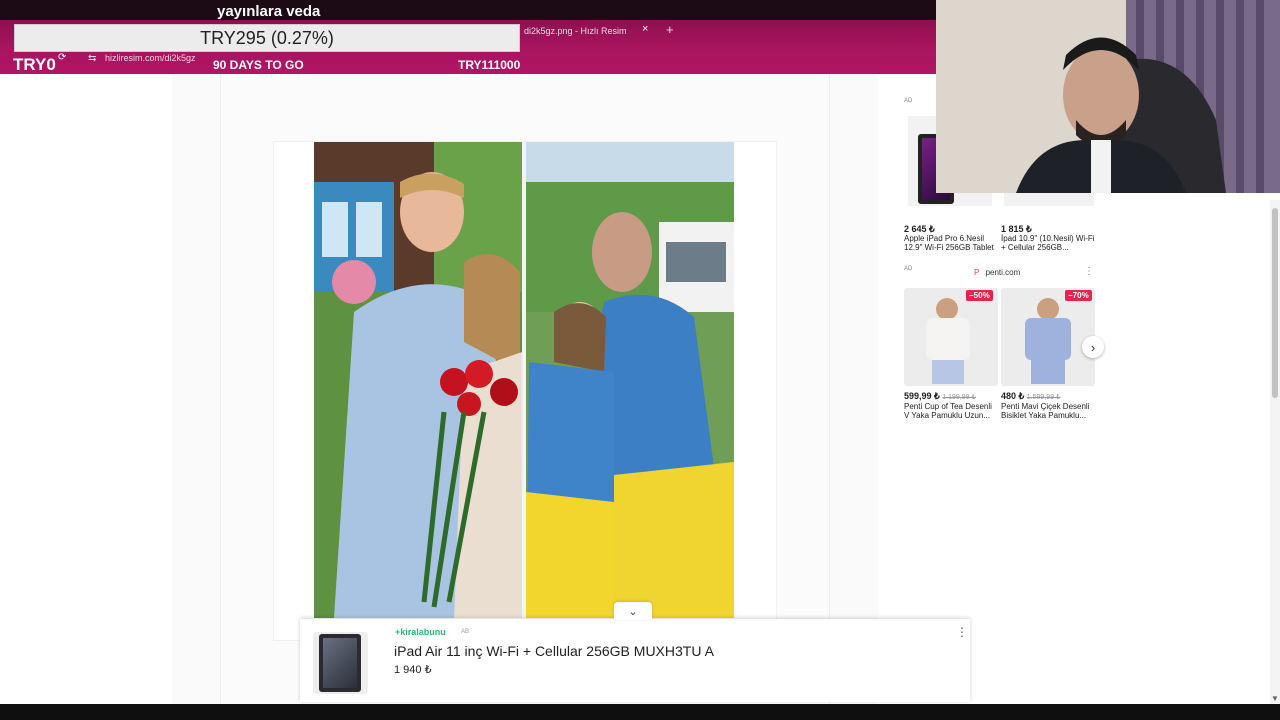 The width and height of the screenshot is (1280, 720). What do you see at coordinates (959, 397) in the screenshot?
I see `penti-product-1-old-price: 1.199,99 ₺` at bounding box center [959, 397].